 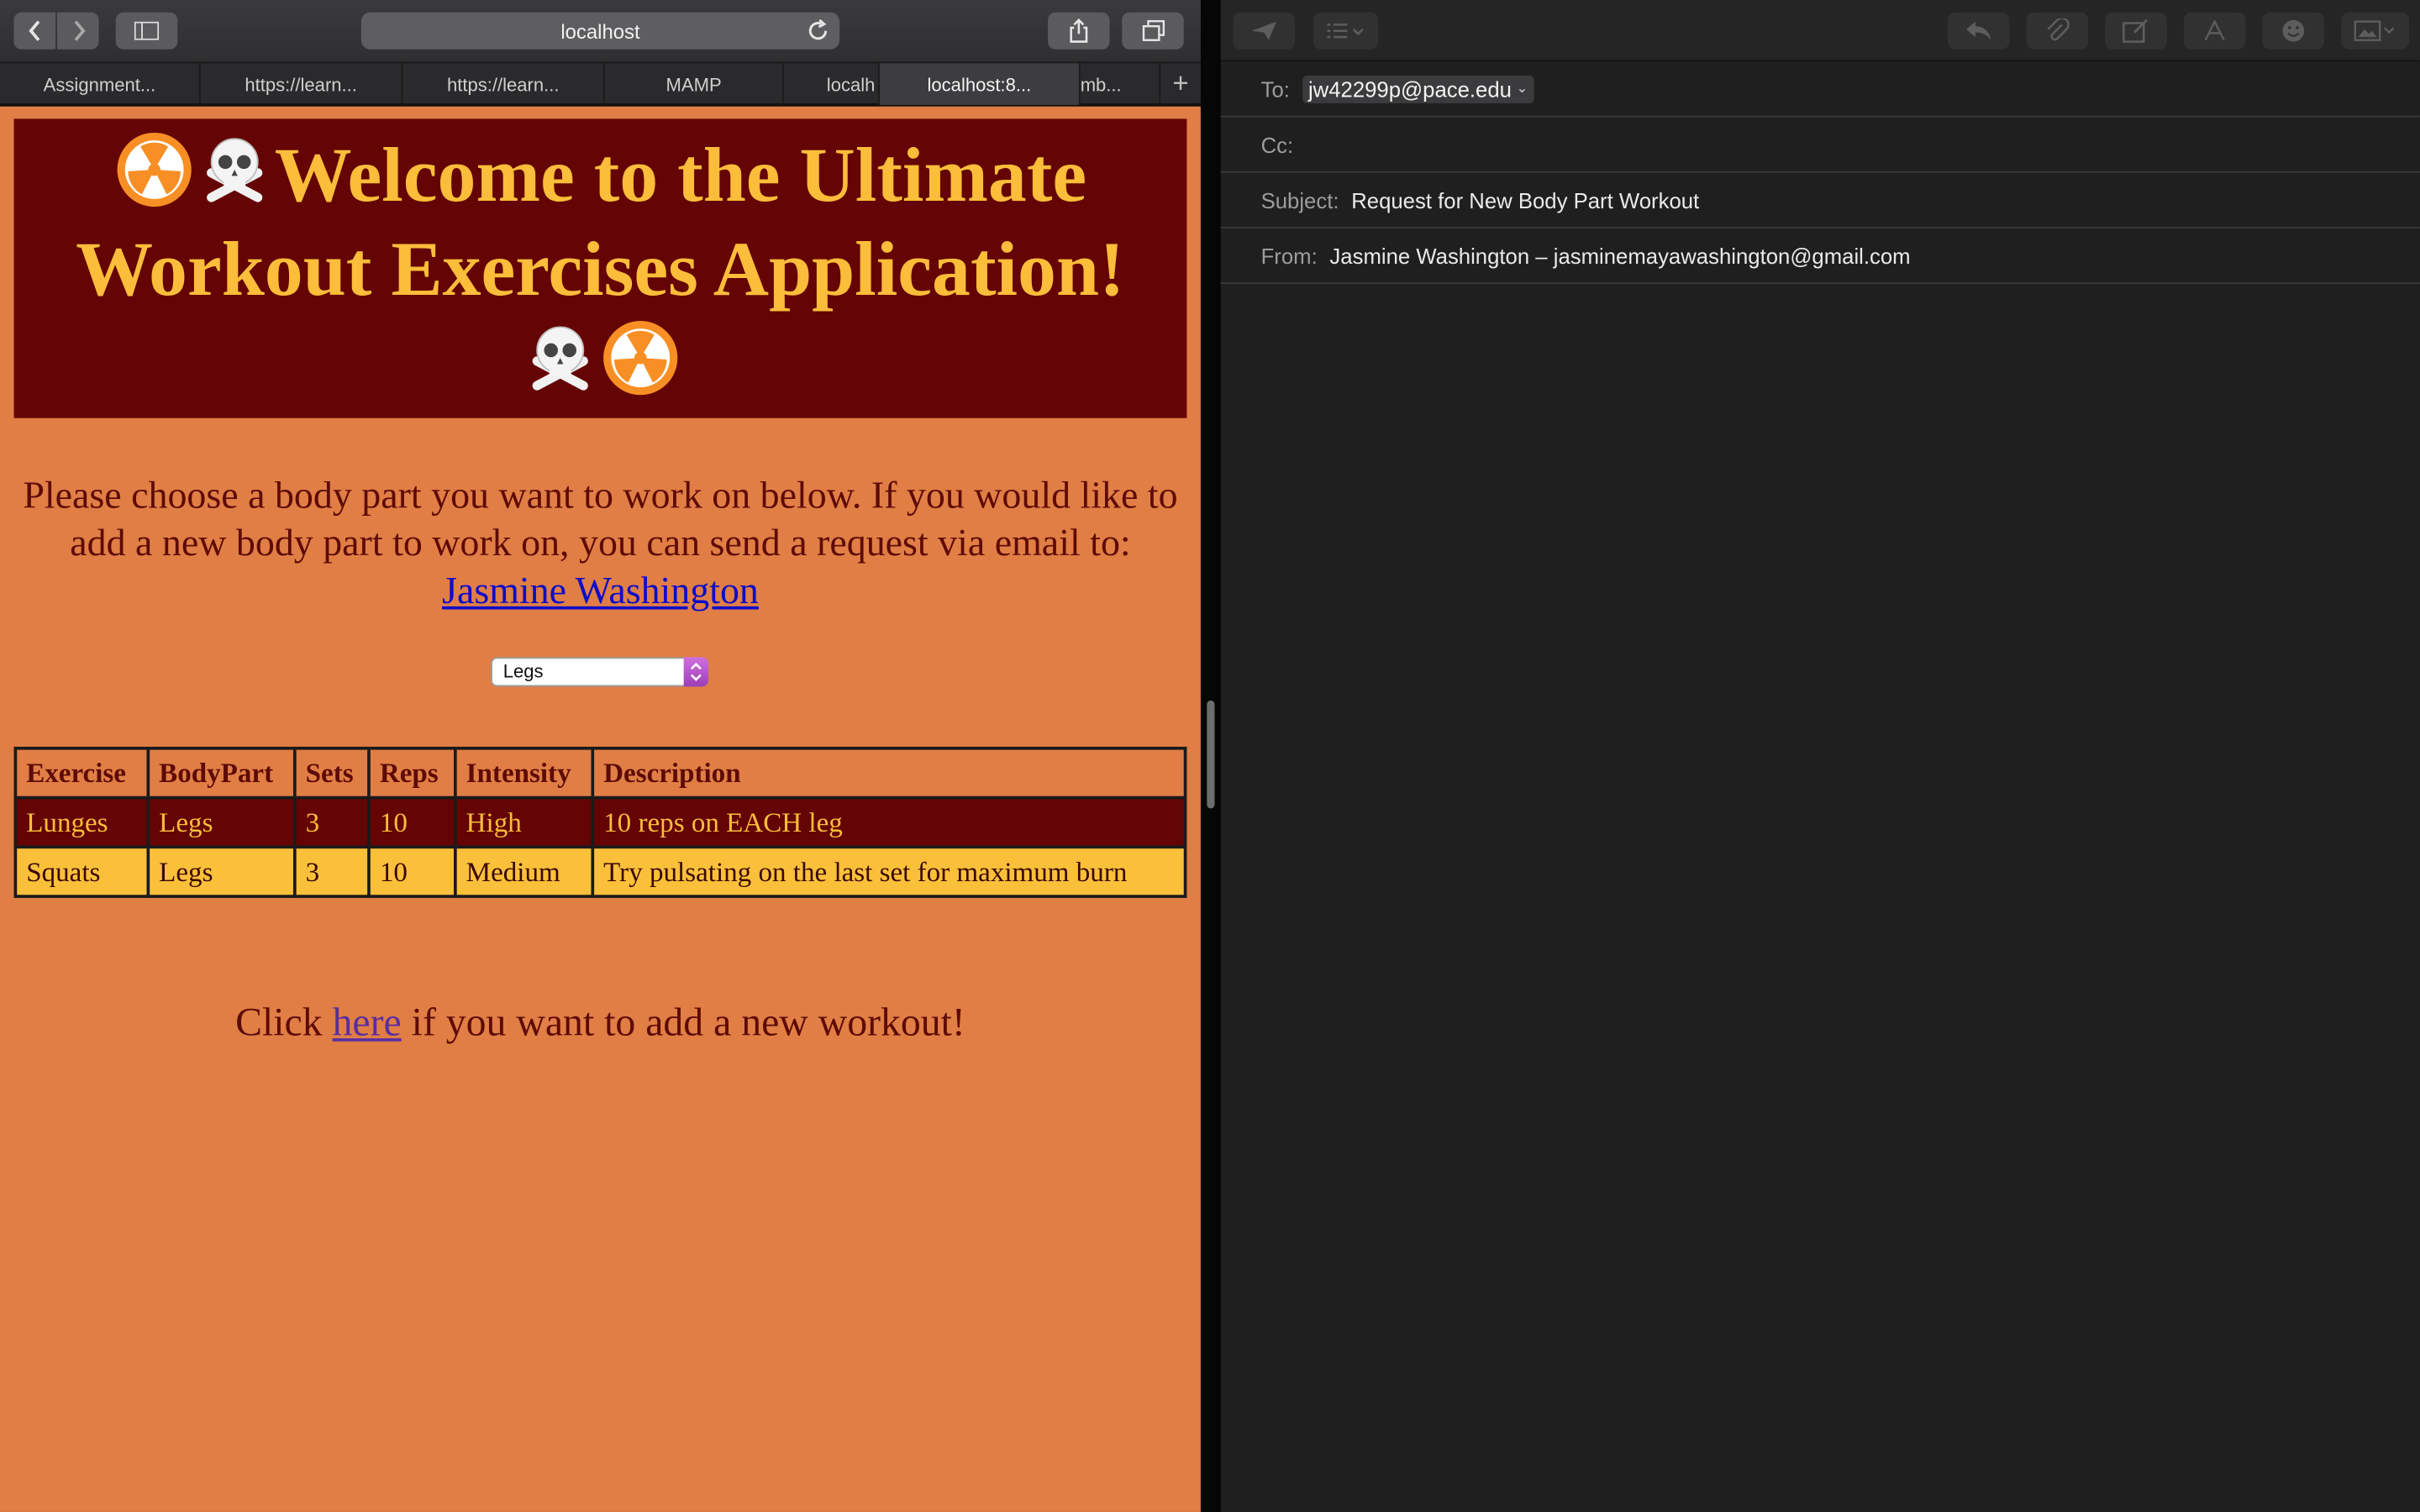 What do you see at coordinates (1820, 145) in the screenshot?
I see `cc-row: Cc:` at bounding box center [1820, 145].